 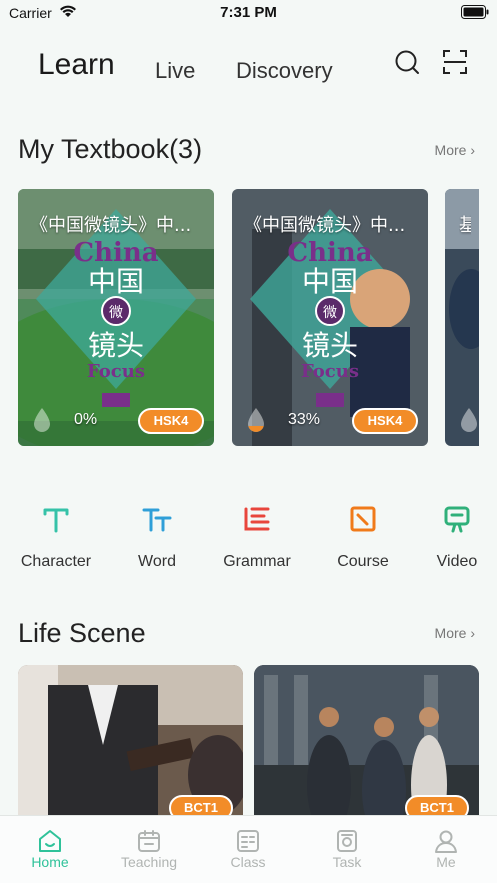 I want to click on tab-teaching: Teaching, so click(x=149, y=849).